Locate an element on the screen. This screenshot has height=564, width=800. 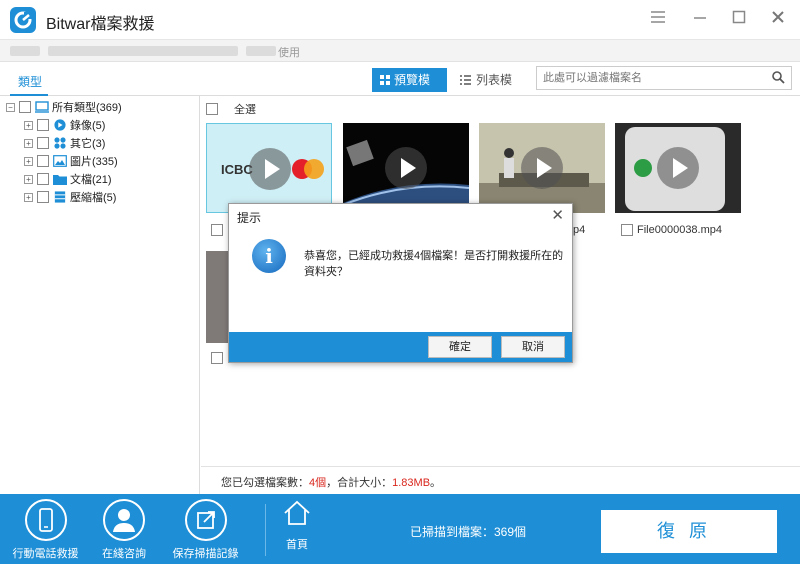
search-box is located at coordinates (664, 78).